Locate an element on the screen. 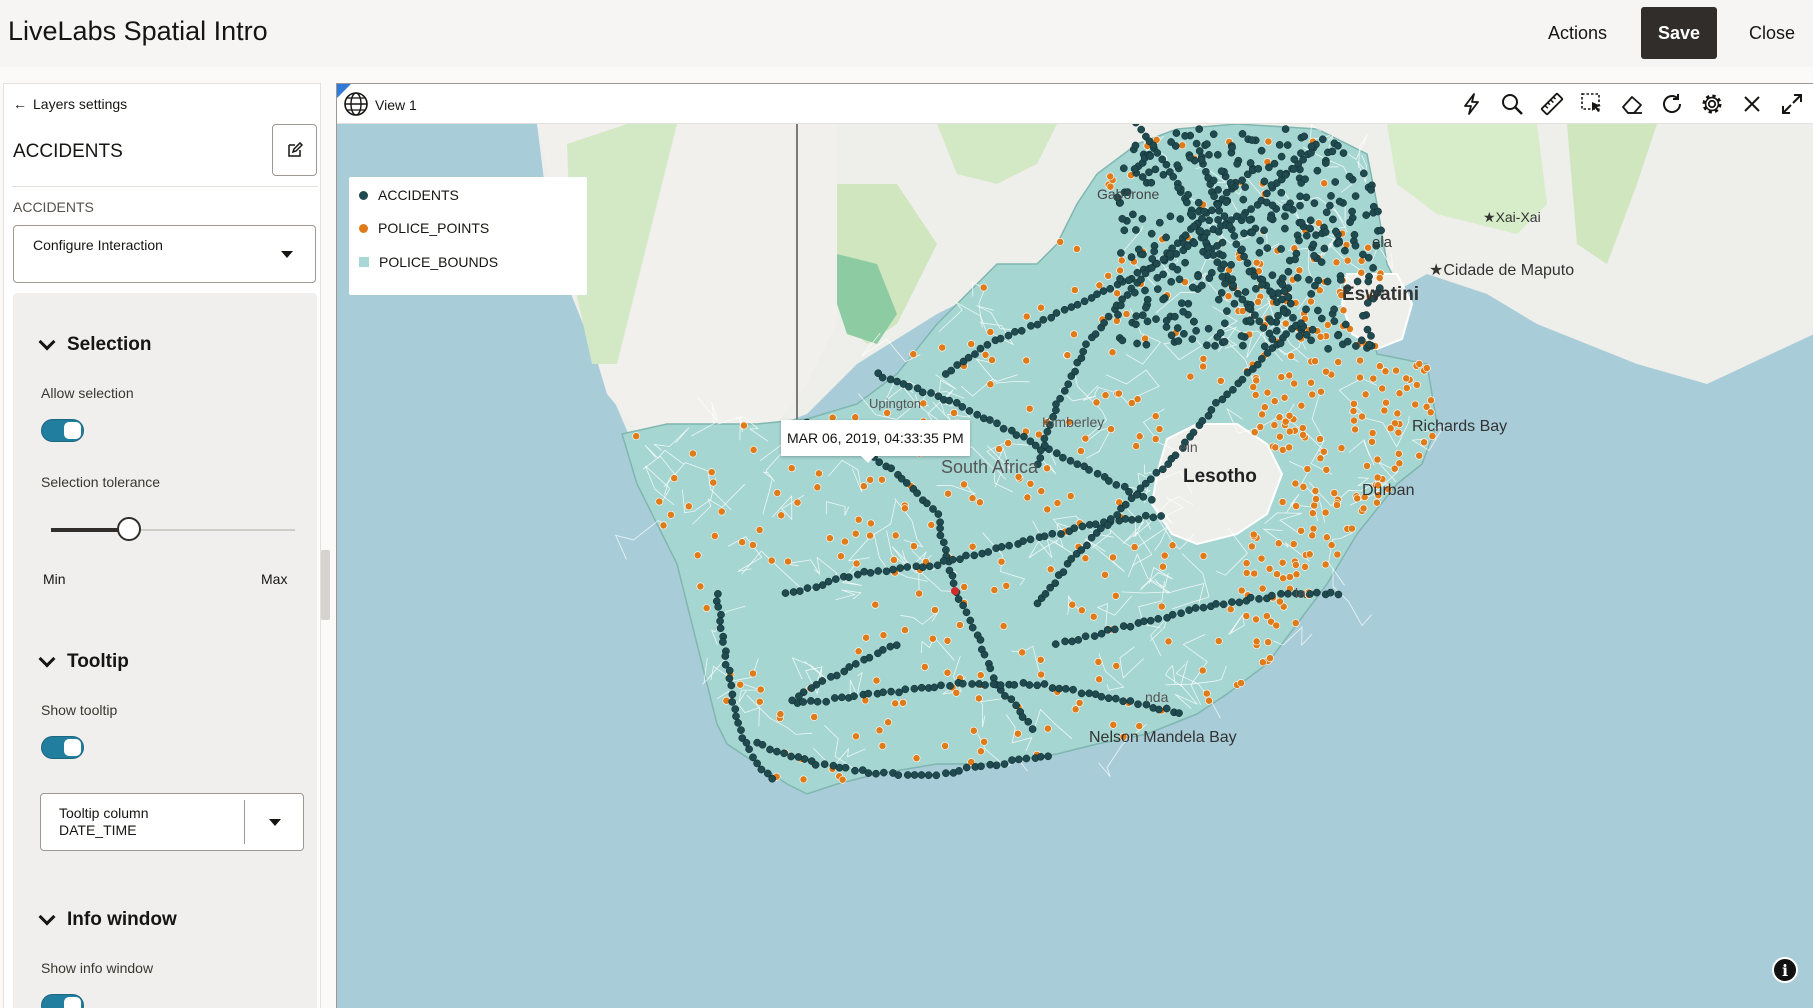 The width and height of the screenshot is (1813, 1008). gear-icon is located at coordinates (1712, 104).